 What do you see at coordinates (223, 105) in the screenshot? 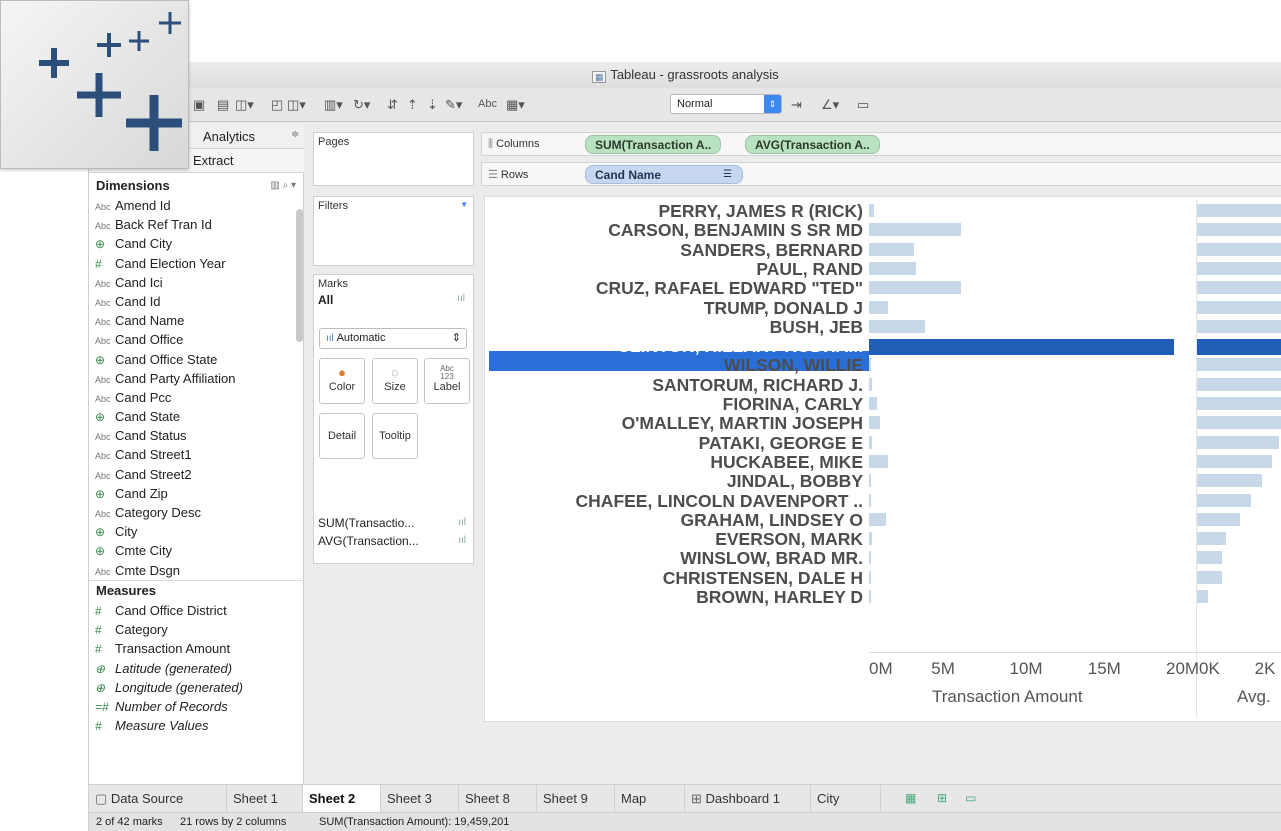
I see `new-datasource-icon: ▤` at bounding box center [223, 105].